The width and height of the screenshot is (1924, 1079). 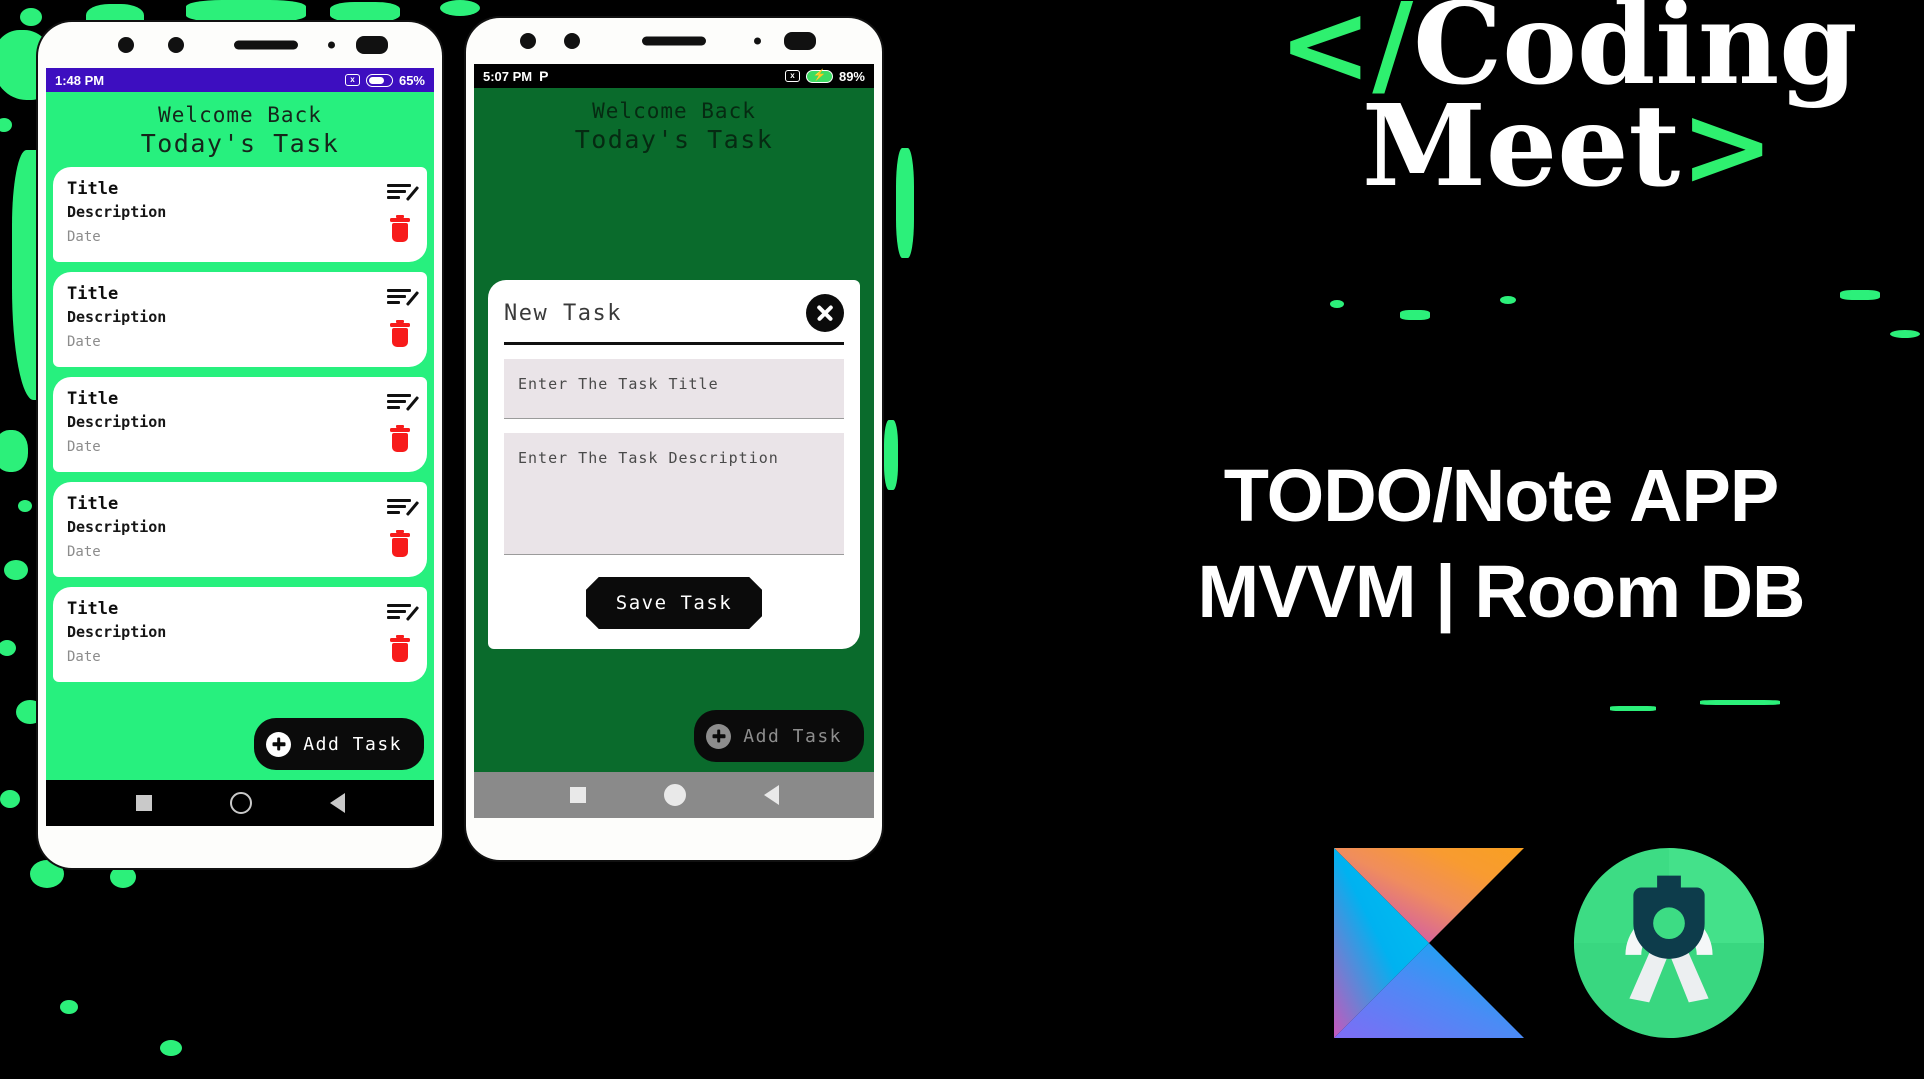 What do you see at coordinates (1669, 943) in the screenshot?
I see `android-studio-logo` at bounding box center [1669, 943].